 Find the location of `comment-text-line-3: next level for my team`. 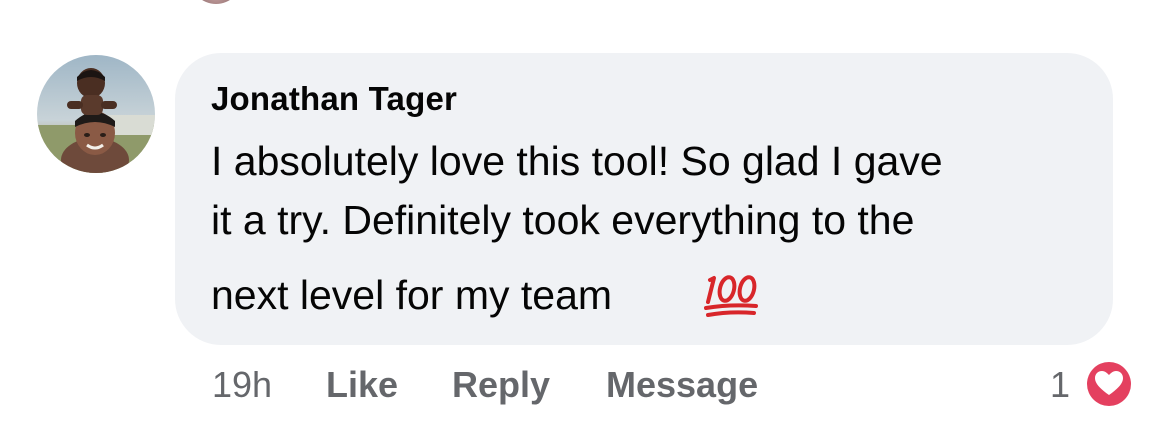

comment-text-line-3: next level for my team is located at coordinates (412, 295).